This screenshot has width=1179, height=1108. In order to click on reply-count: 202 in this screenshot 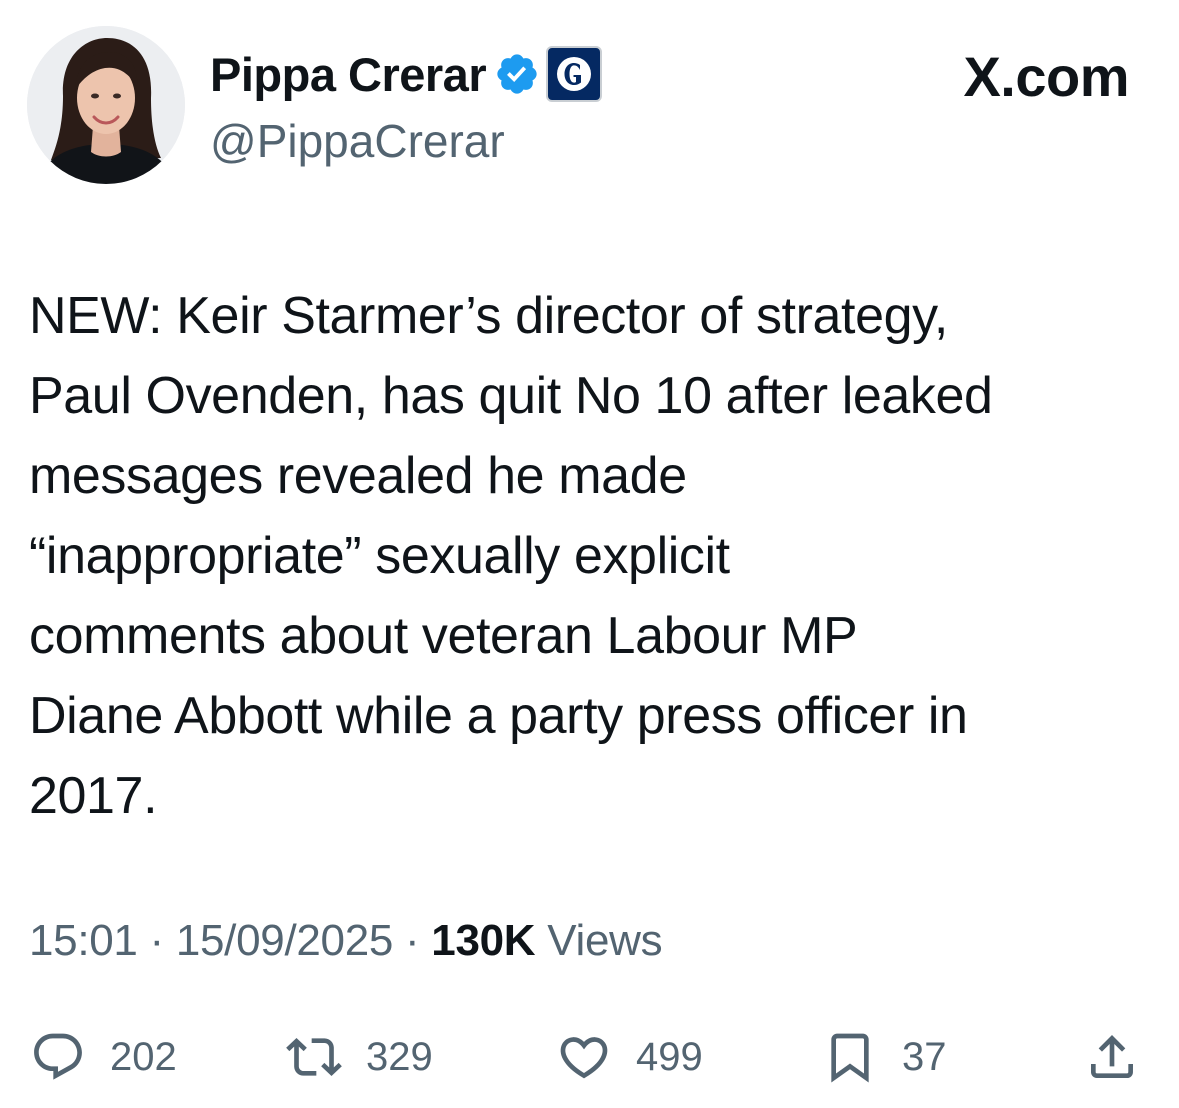, I will do `click(143, 1056)`.